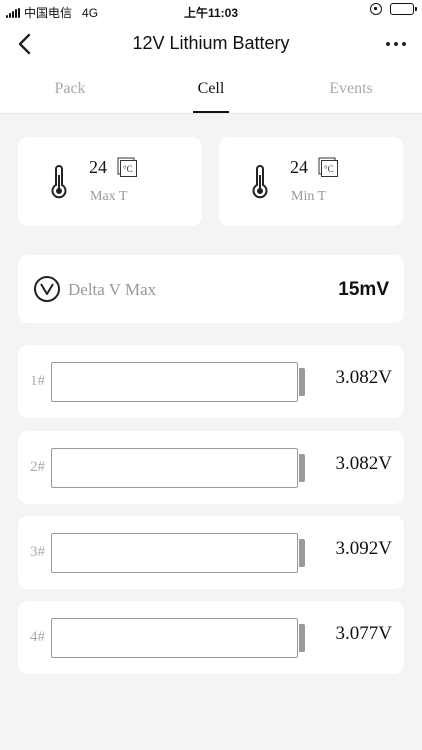 This screenshot has height=750, width=422. Describe the element at coordinates (37, 381) in the screenshot. I see `cell-number: 1#` at that location.